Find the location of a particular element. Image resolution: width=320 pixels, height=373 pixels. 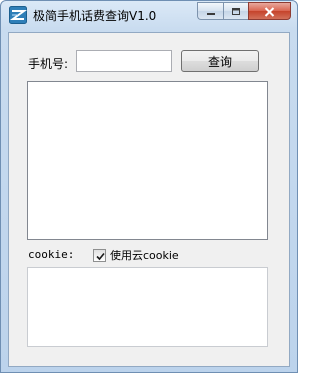

caption-buttons is located at coordinates (244, 11).